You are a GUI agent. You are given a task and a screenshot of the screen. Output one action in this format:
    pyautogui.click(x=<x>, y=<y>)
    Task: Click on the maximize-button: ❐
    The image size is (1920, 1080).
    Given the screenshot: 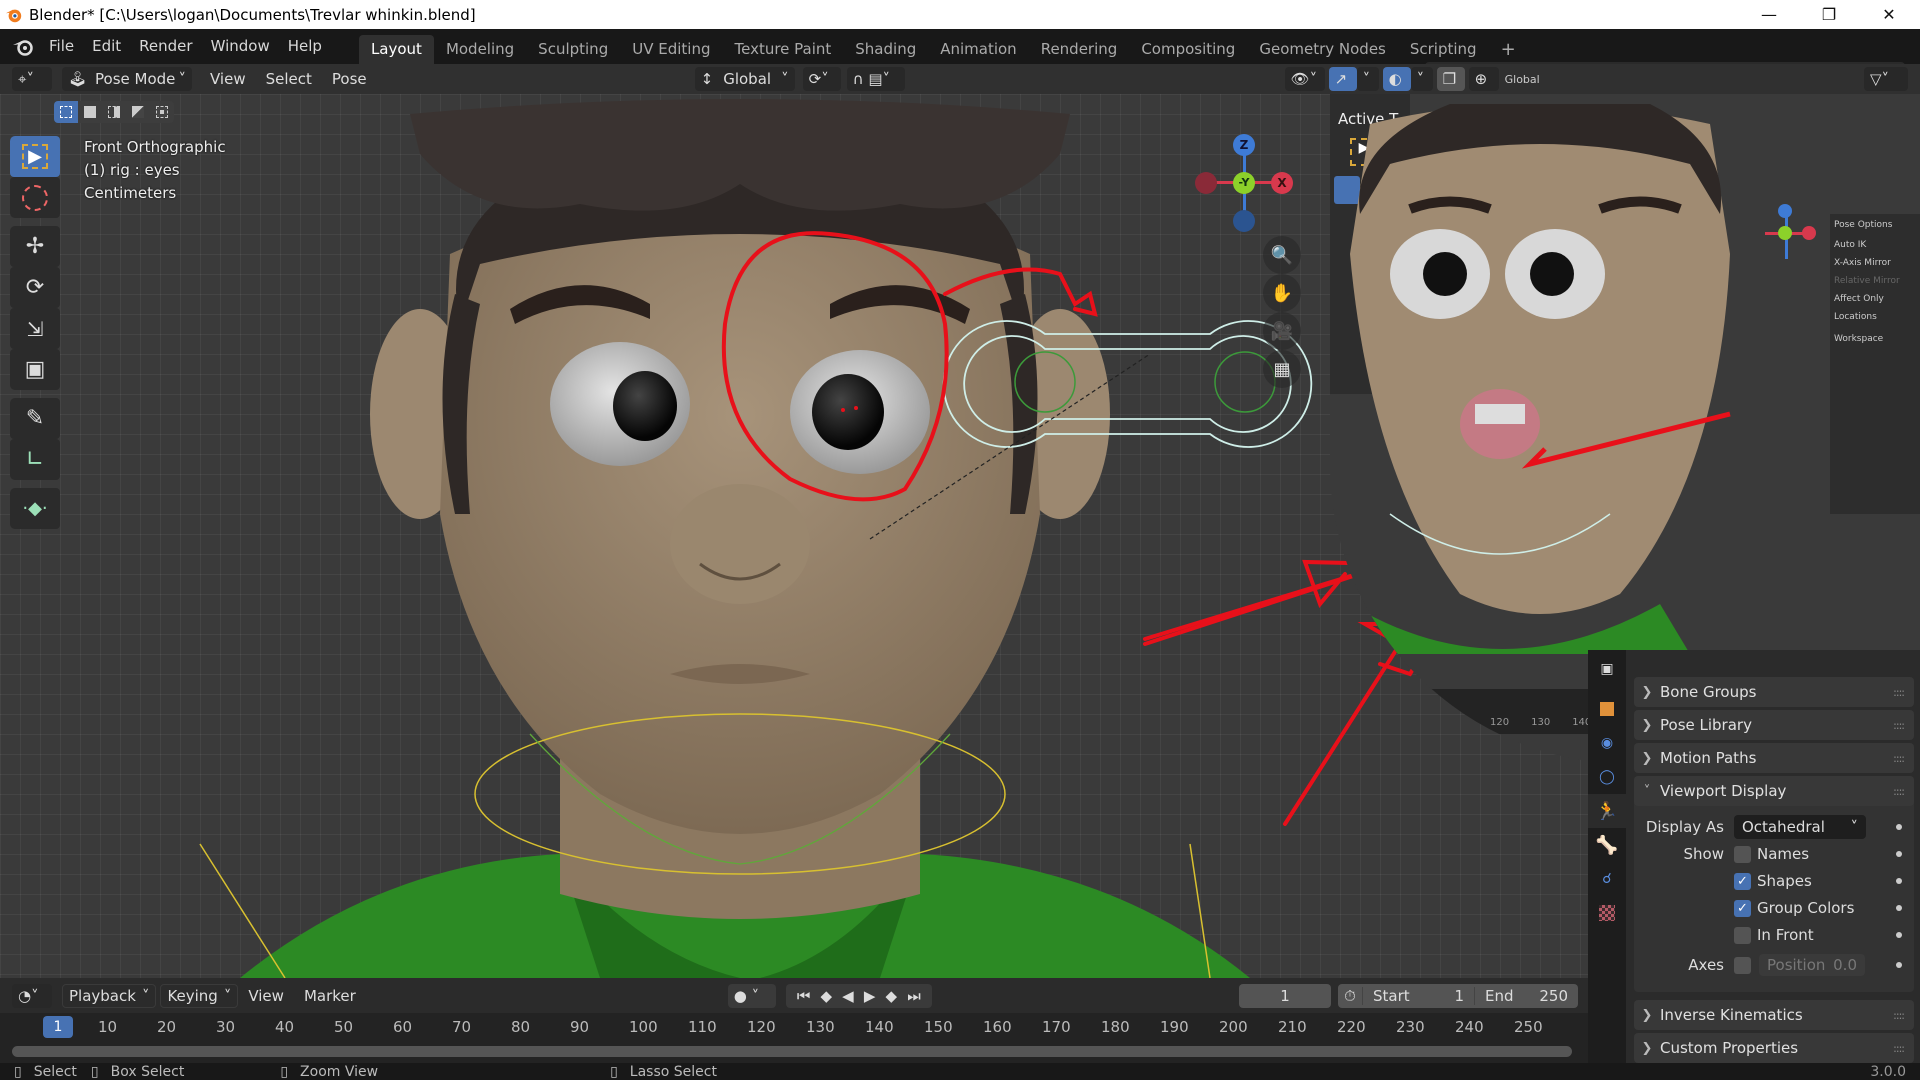 What is the action you would take?
    pyautogui.click(x=1829, y=14)
    